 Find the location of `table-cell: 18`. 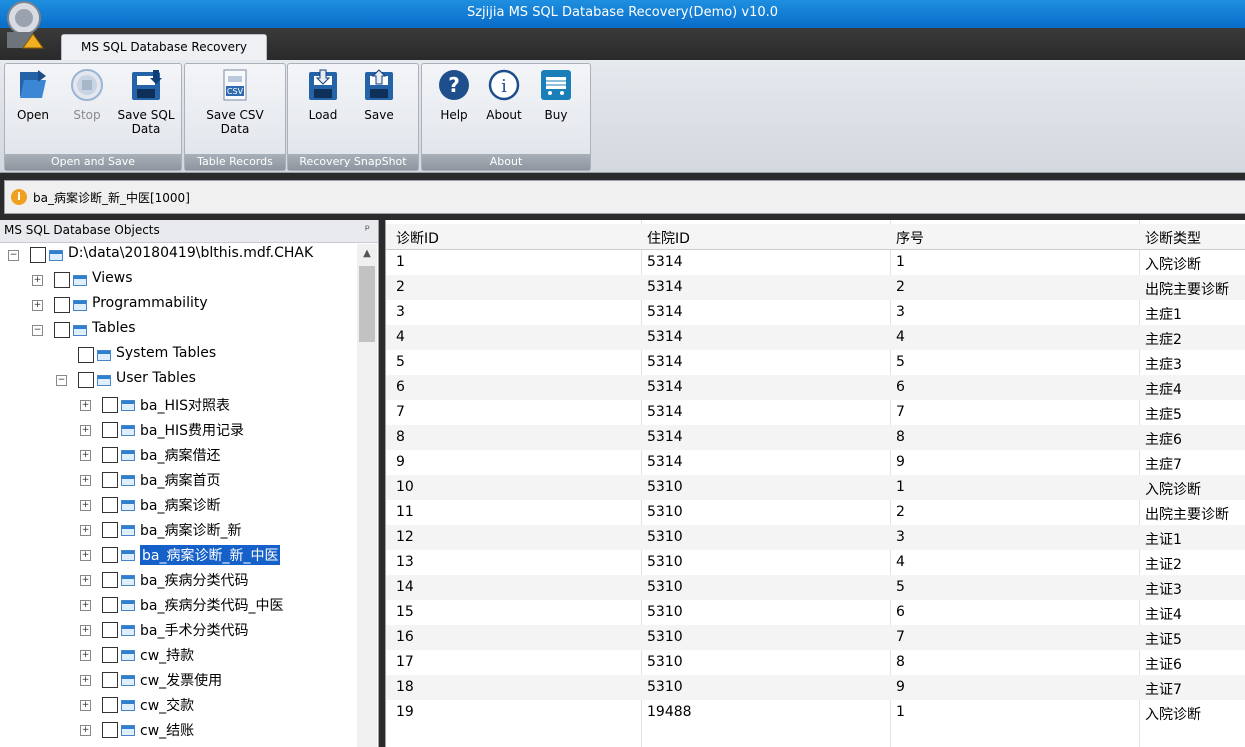

table-cell: 18 is located at coordinates (405, 687).